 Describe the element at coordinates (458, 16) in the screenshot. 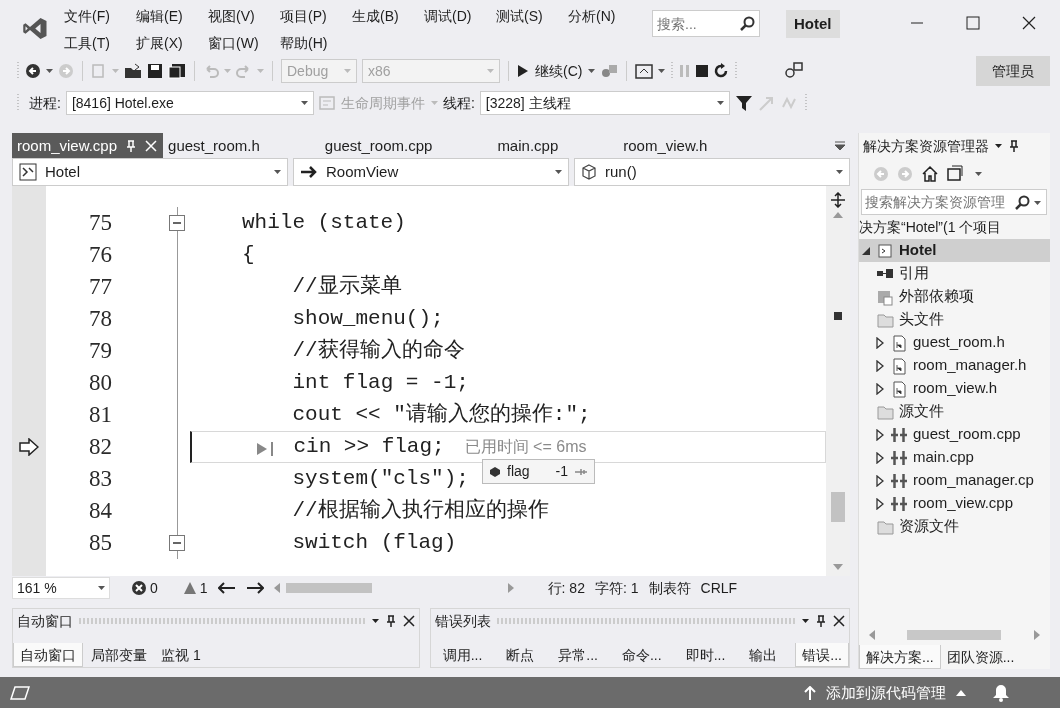

I see `menu-item: 调试(D)` at that location.